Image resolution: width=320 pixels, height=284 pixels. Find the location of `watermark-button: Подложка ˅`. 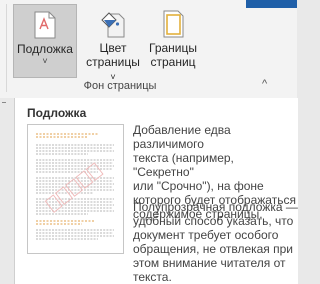

watermark-button: Подложка ˅ is located at coordinates (45, 41).